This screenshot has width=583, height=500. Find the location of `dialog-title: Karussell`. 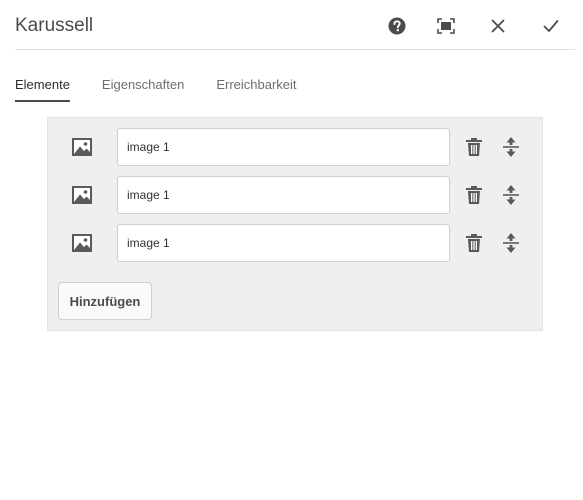

dialog-title: Karussell is located at coordinates (54, 25).